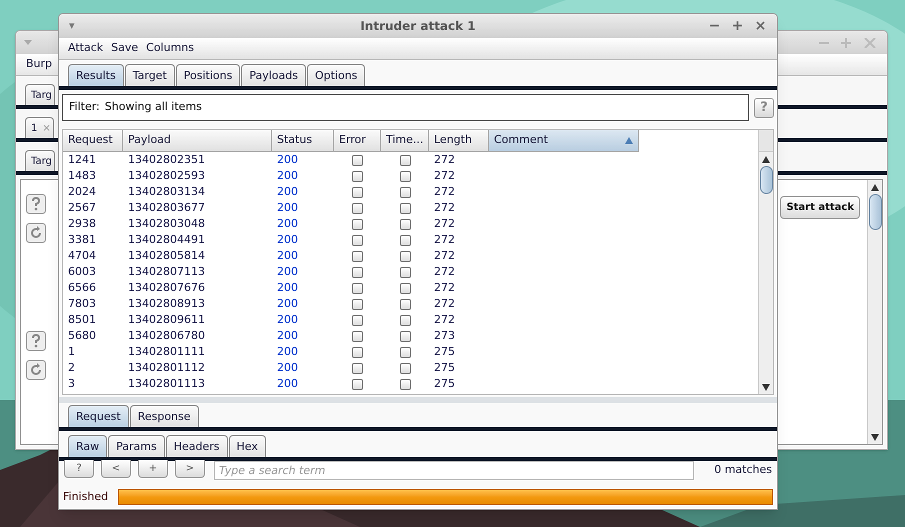  What do you see at coordinates (247, 446) in the screenshot?
I see `tab: Hex` at bounding box center [247, 446].